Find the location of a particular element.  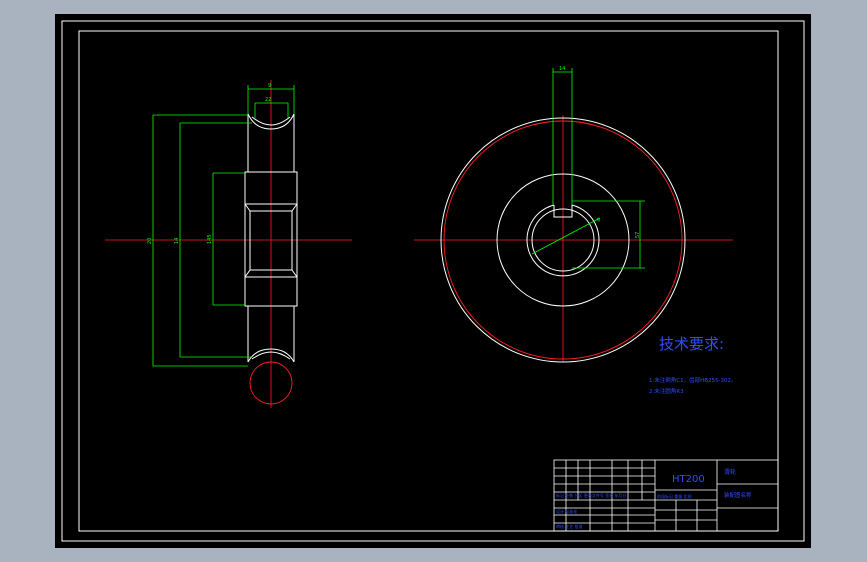

dim-keyway-depth: 57 is located at coordinates (638, 235).